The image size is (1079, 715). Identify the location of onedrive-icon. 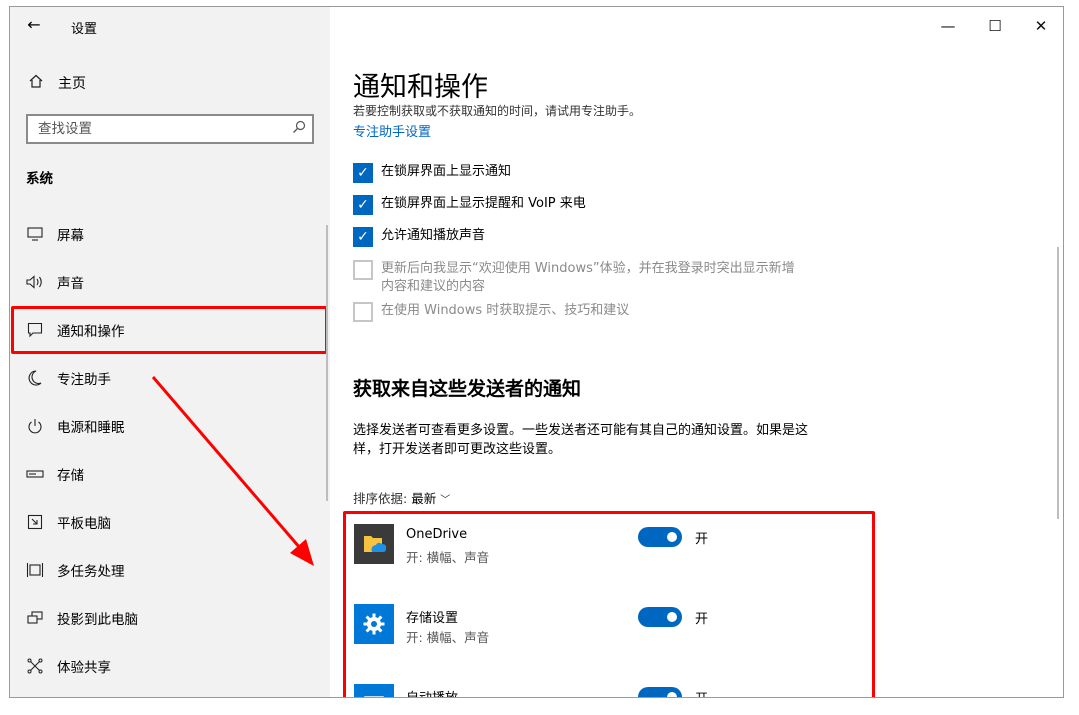
(374, 544).